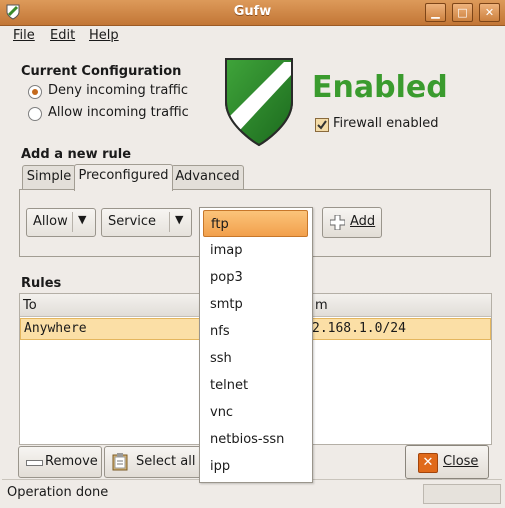  Describe the element at coordinates (385, 123) in the screenshot. I see `firewall-enabled-label: Firewall enabled` at that location.